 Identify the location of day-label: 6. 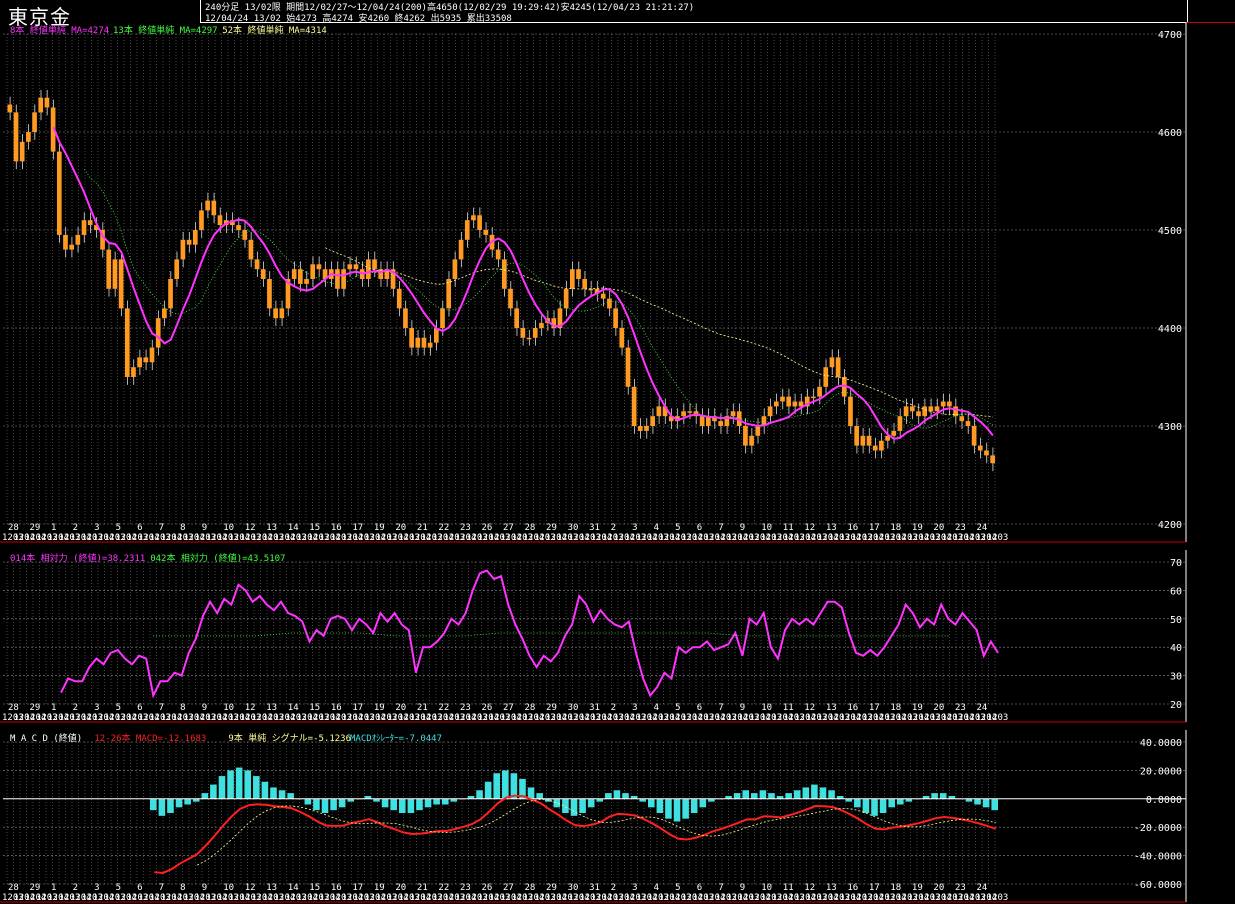
(139, 708).